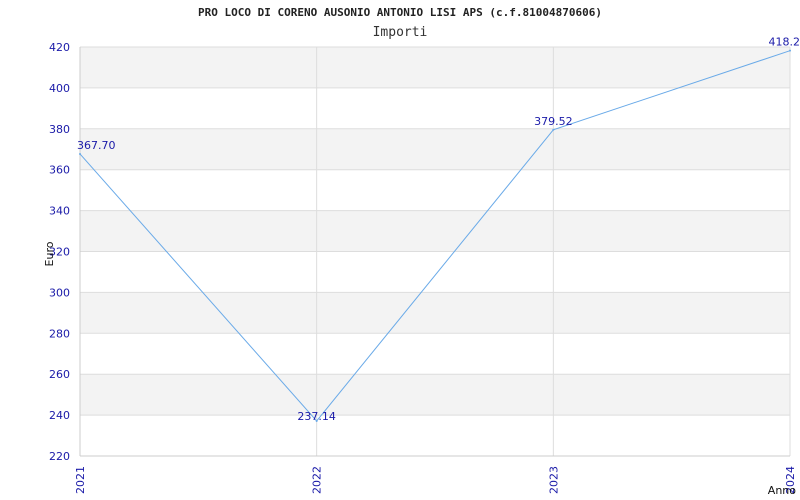 This screenshot has height=500, width=800. I want to click on y-tick-label: 260, so click(59, 374).